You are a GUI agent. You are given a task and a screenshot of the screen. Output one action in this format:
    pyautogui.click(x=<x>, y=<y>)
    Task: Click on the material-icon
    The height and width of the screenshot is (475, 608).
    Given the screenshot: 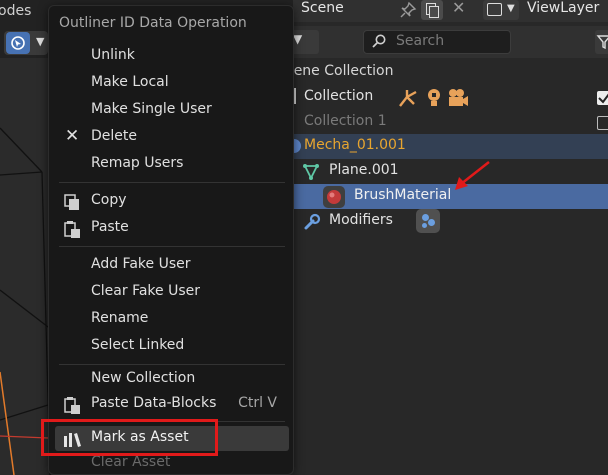 What is the action you would take?
    pyautogui.click(x=334, y=197)
    